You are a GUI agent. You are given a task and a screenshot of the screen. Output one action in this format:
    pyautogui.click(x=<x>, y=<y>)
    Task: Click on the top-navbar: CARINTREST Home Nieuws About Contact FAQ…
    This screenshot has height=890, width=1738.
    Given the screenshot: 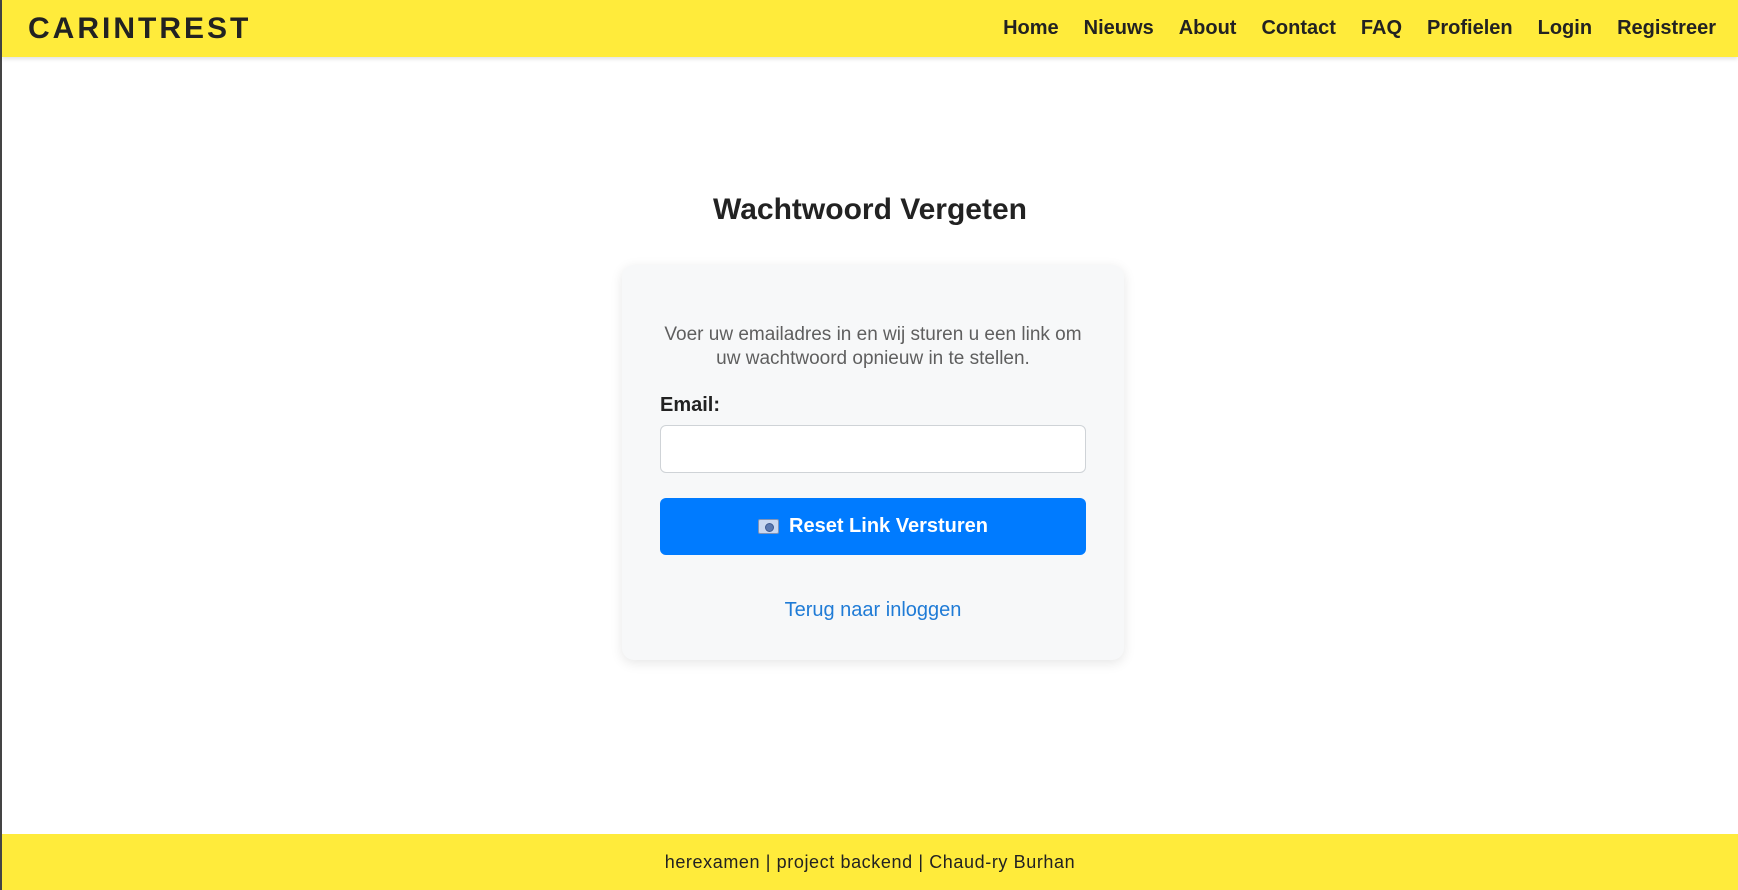 What is the action you would take?
    pyautogui.click(x=870, y=28)
    